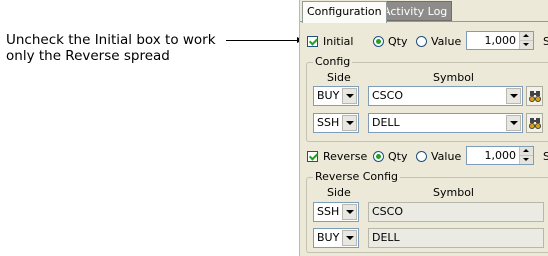 This screenshot has width=548, height=256. Describe the element at coordinates (339, 77) in the screenshot. I see `config-side-header: Side` at that location.